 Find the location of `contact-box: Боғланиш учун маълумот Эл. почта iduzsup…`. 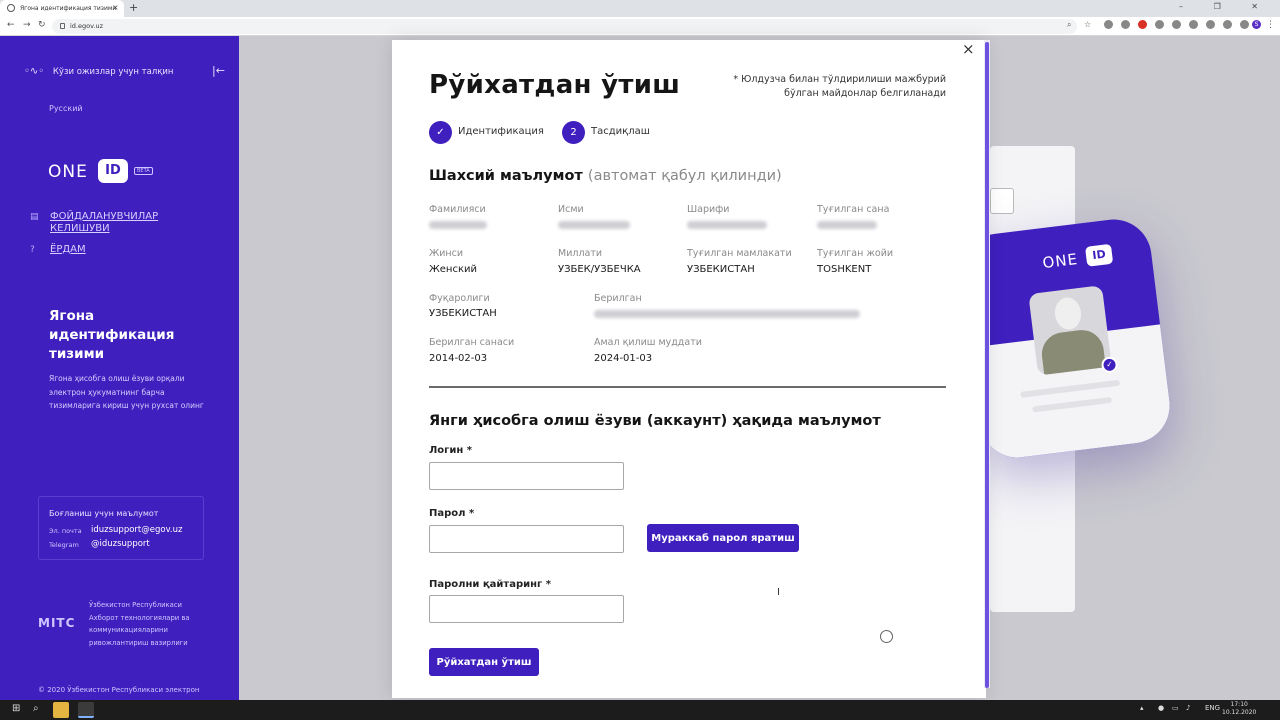

contact-box: Боғланиш учун маълумот Эл. почта iduzsup… is located at coordinates (121, 528).